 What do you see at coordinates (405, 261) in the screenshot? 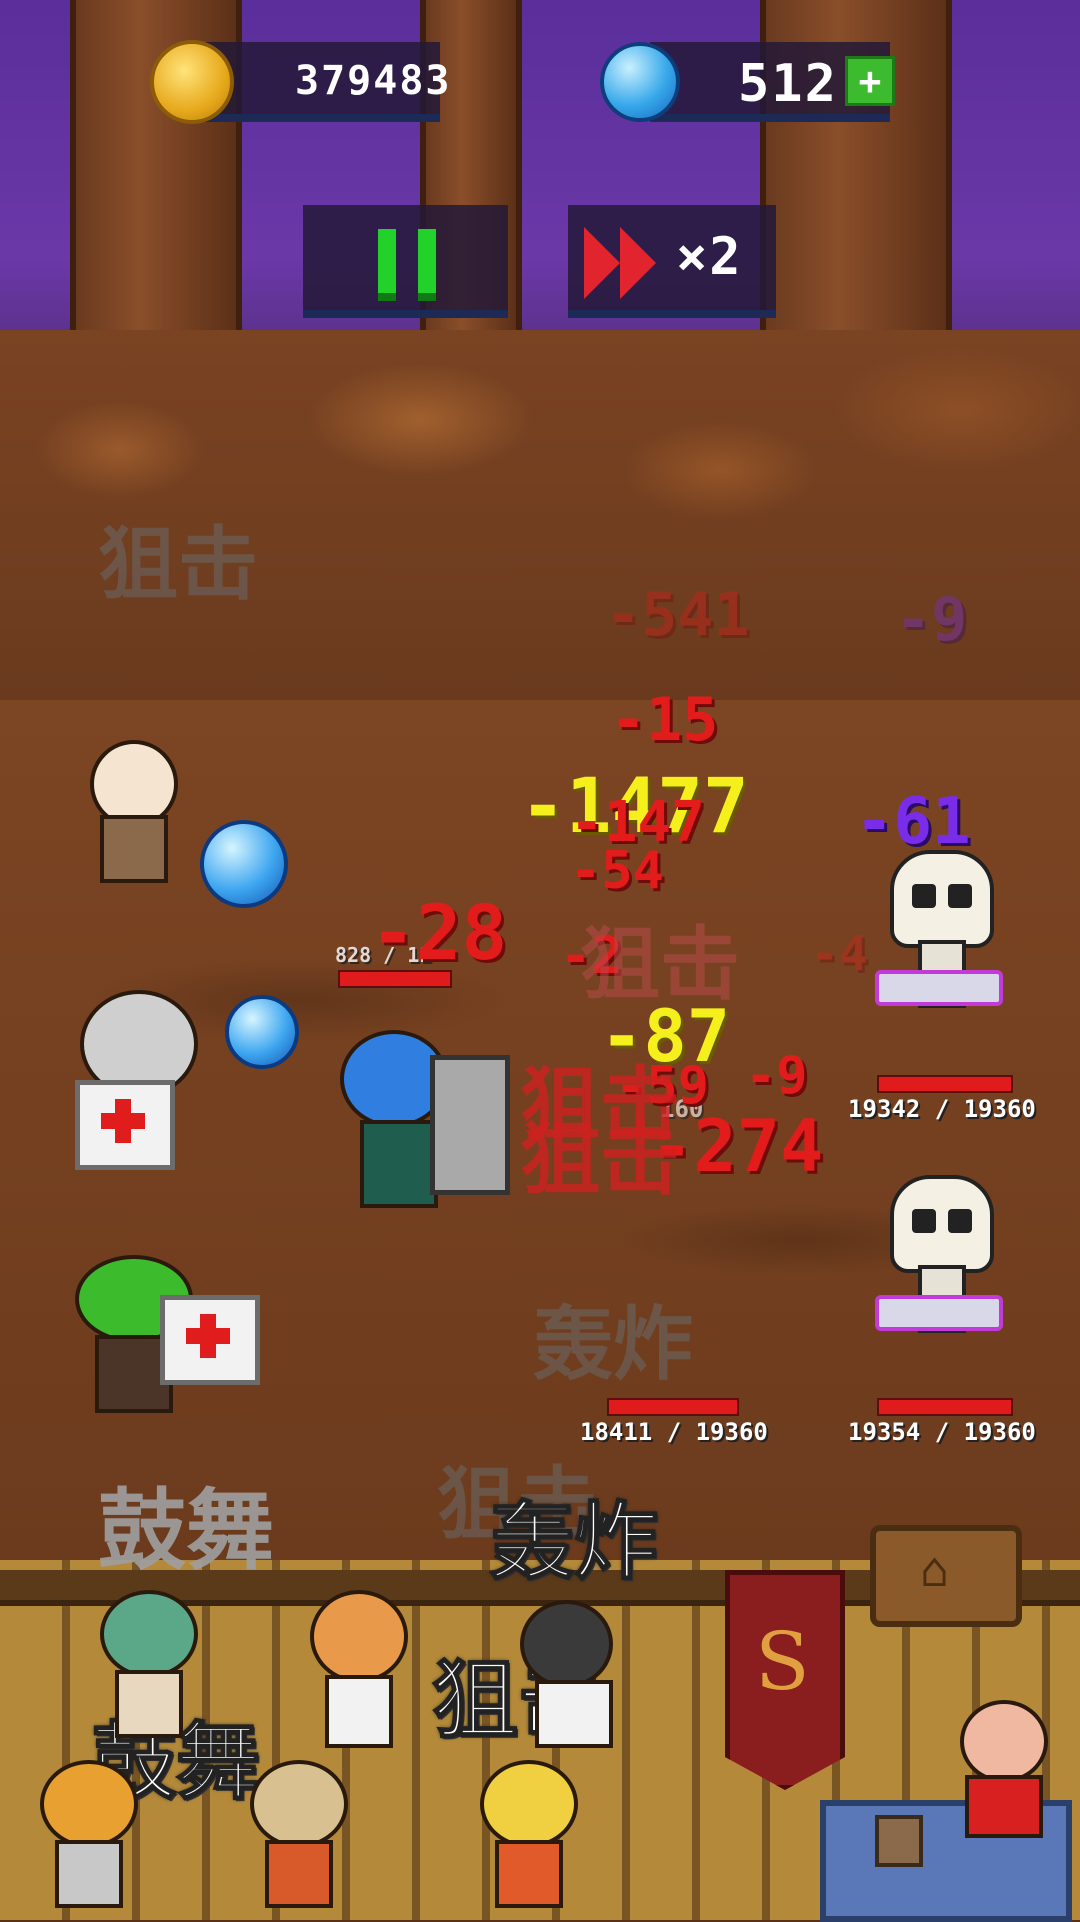
I see `pause-button` at bounding box center [405, 261].